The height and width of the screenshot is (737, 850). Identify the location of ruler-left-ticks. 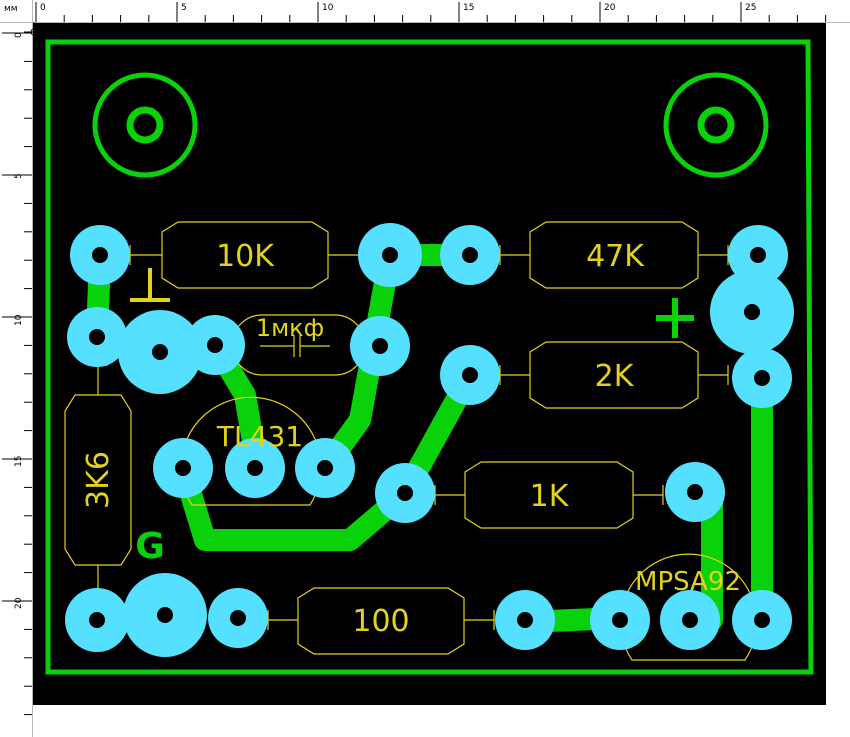
(17, 374).